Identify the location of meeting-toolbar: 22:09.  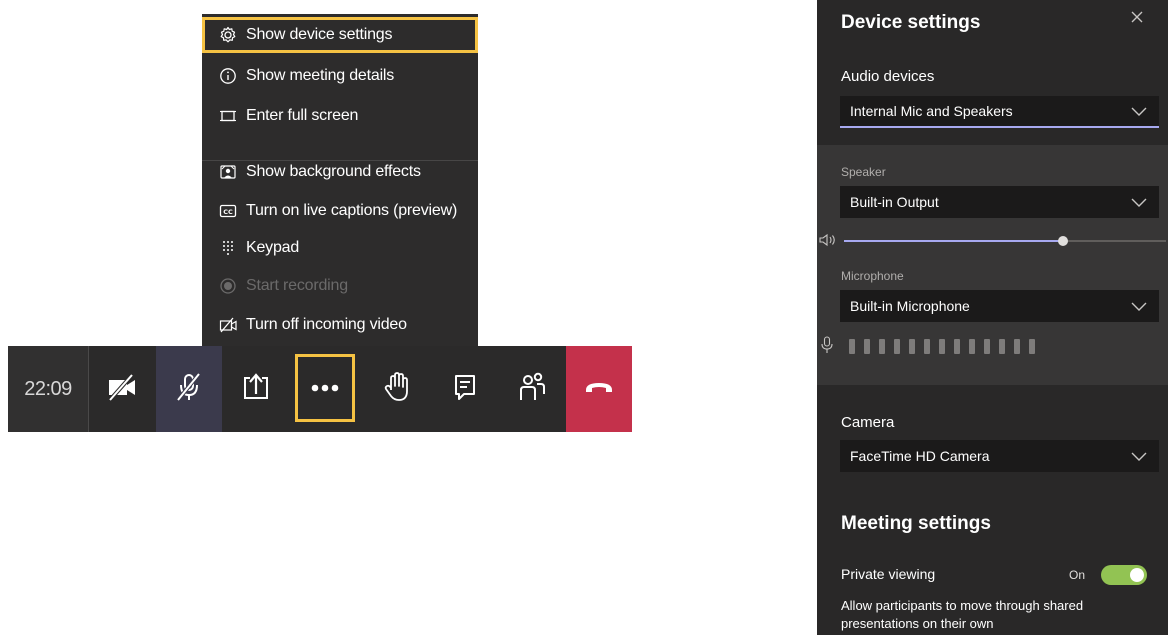
(320, 389).